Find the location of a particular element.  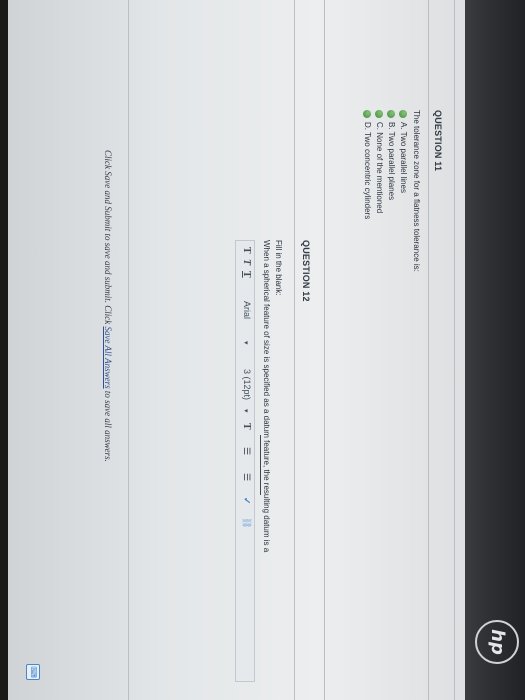

text-color-button: T is located at coordinates (246, 426).